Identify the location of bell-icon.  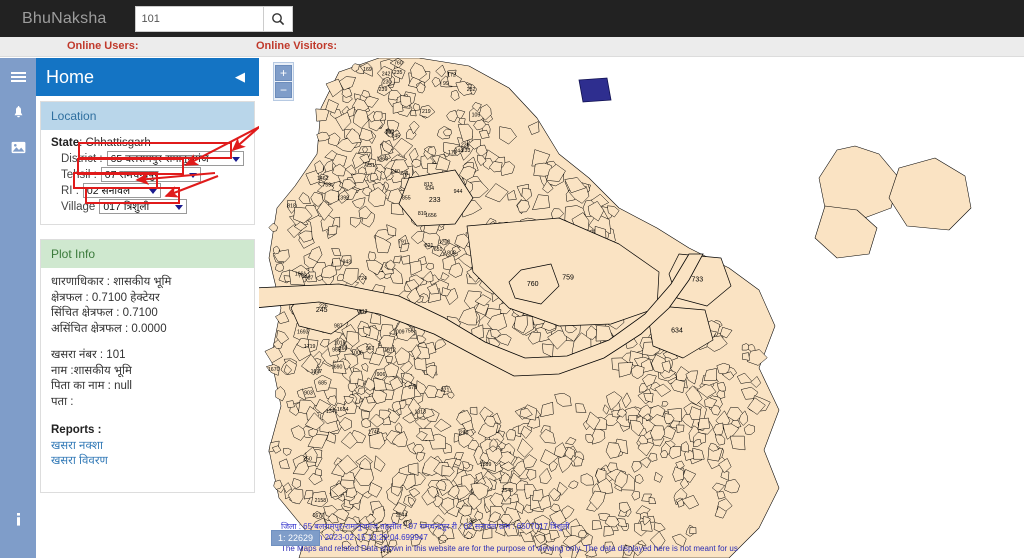
(18, 113).